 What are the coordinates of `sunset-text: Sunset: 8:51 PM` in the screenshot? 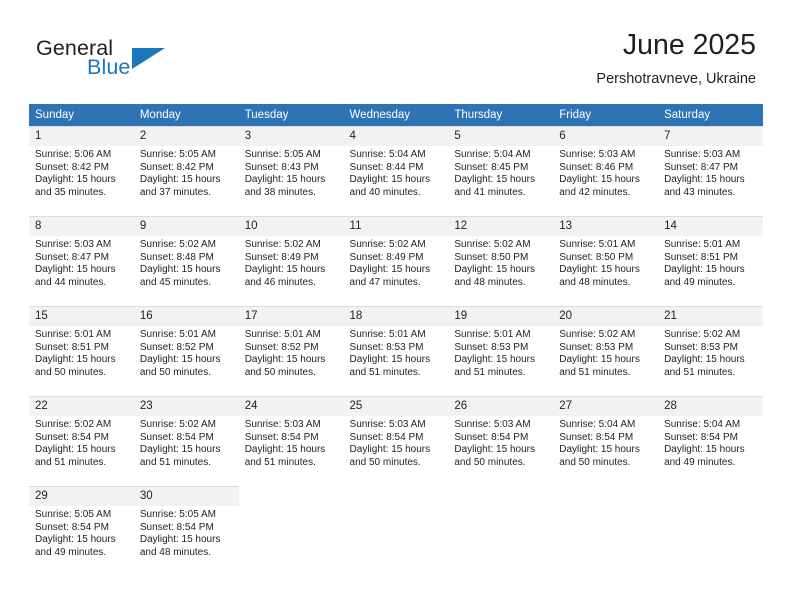 It's located at (72, 347).